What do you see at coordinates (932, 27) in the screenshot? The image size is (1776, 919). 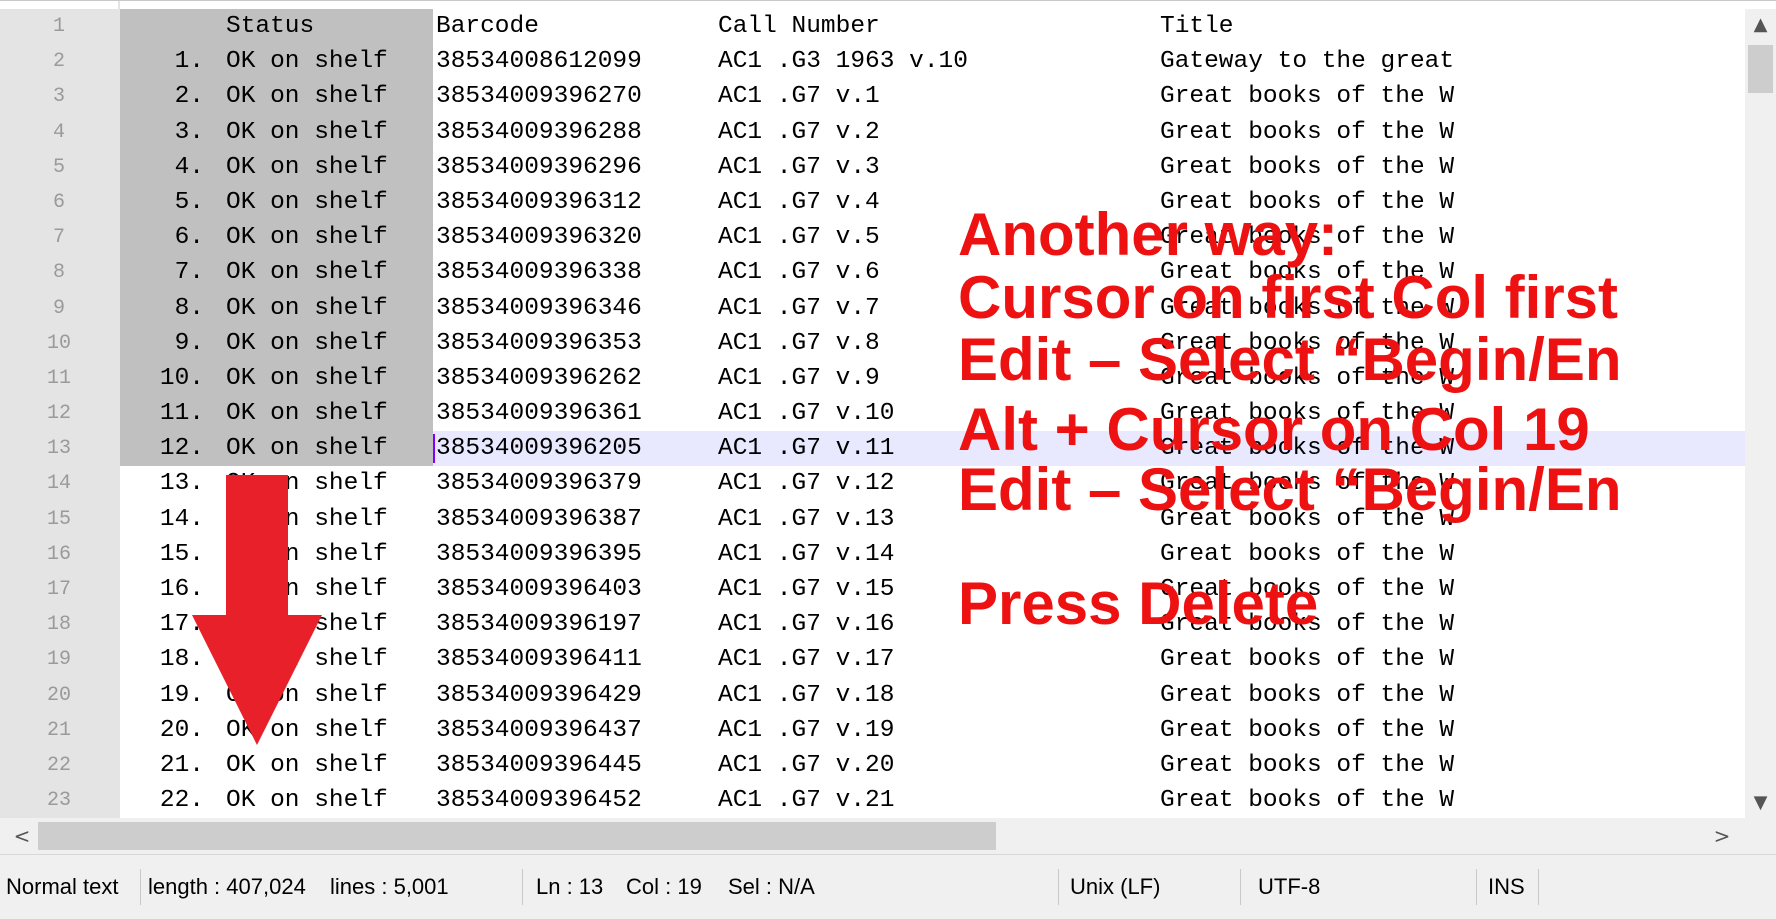 I see `header-line: Status Barcode Call Number Title` at bounding box center [932, 27].